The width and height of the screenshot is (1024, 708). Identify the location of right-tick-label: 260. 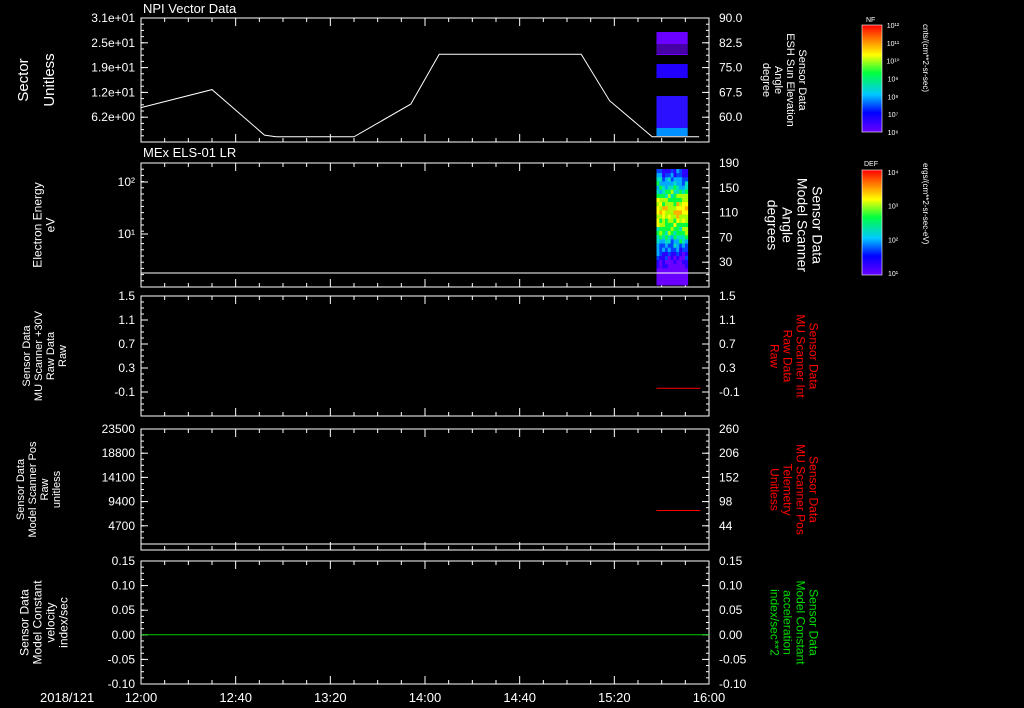
(729, 429).